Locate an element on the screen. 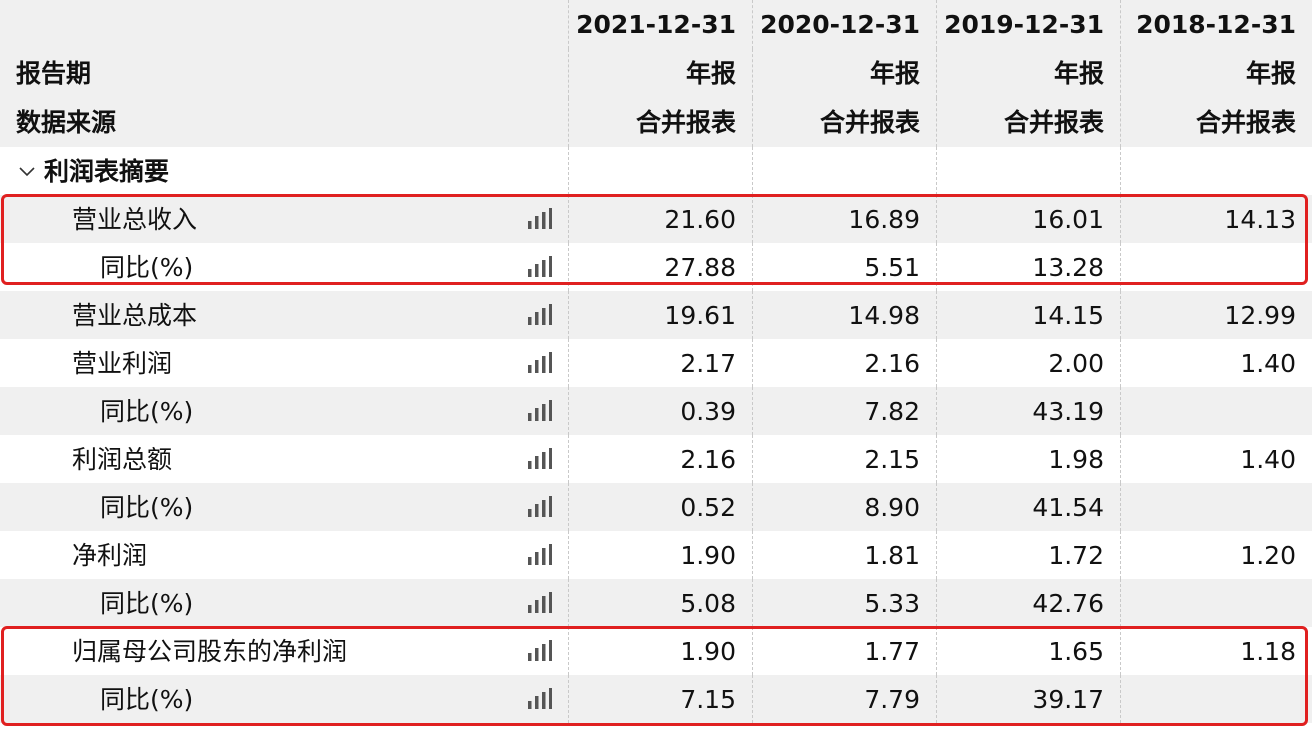  value-cell: 19.61 is located at coordinates (660, 315).